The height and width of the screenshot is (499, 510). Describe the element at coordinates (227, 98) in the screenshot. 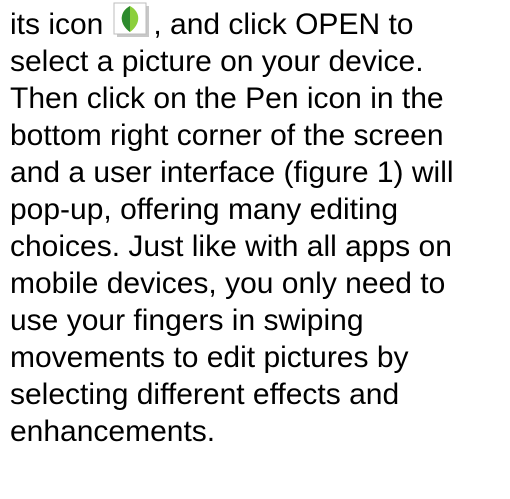

I see `text-line-3: Then click on the Pen icon in the` at that location.